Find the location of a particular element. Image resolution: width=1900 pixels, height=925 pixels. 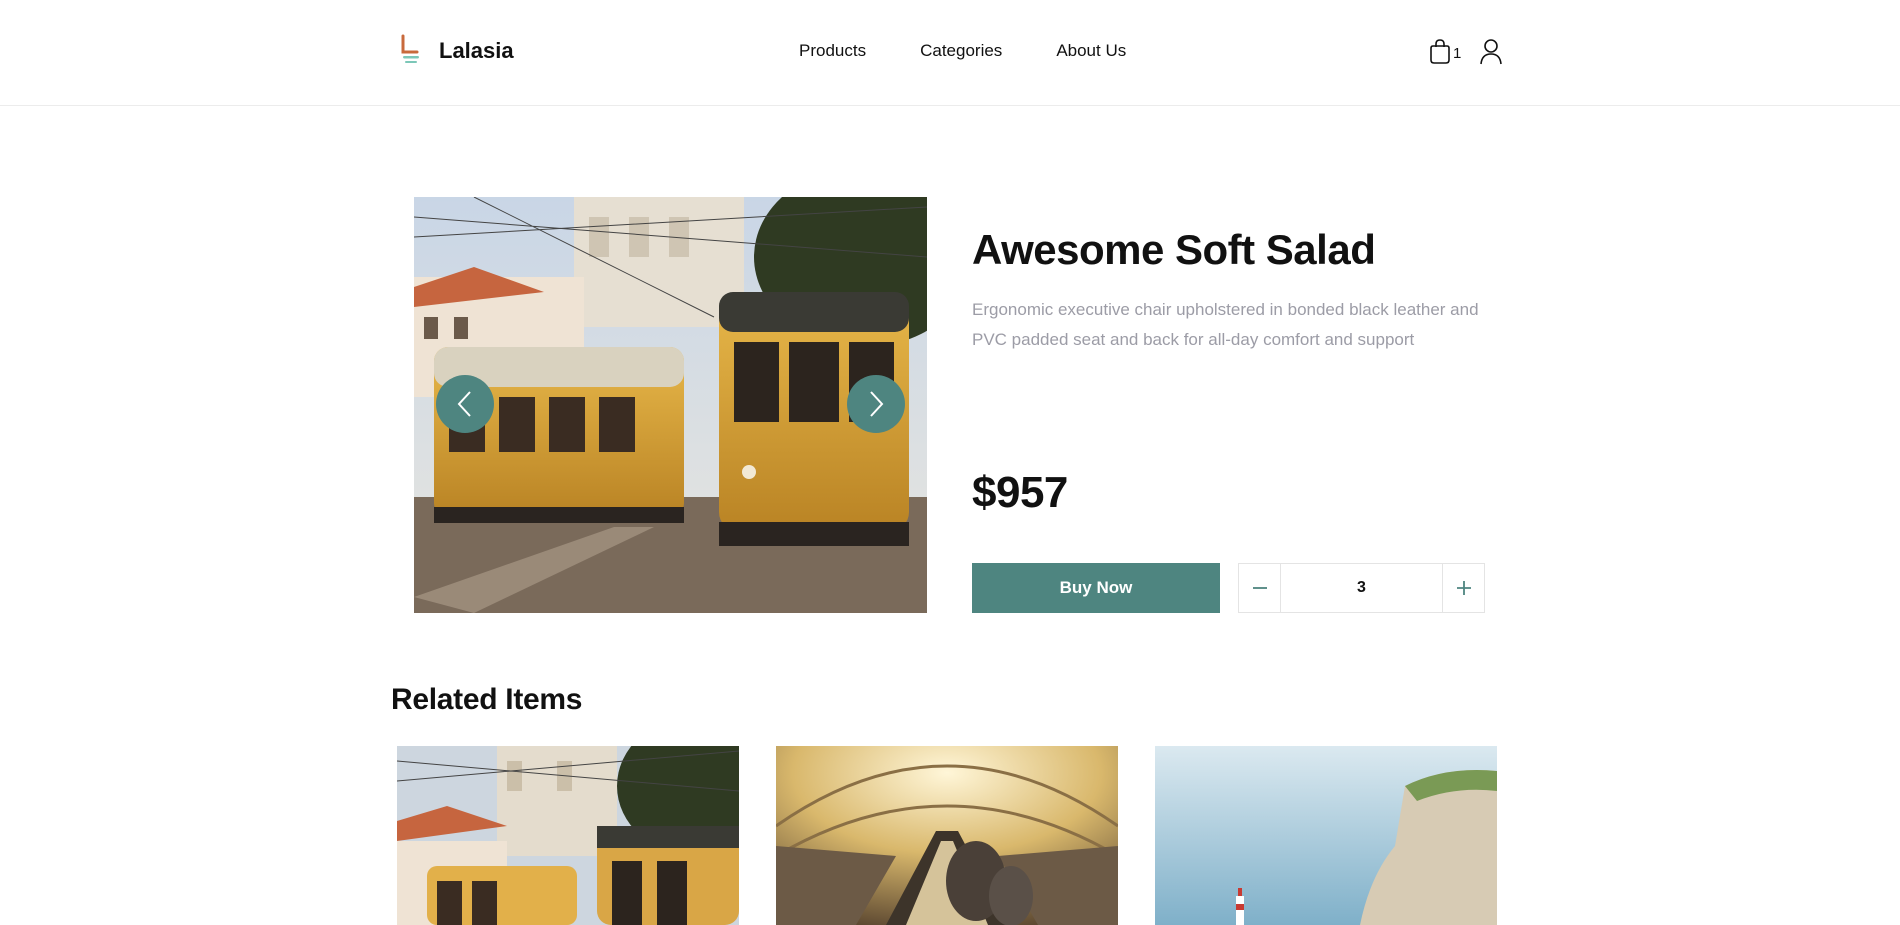

nav-item-categories: Categories is located at coordinates (961, 51).